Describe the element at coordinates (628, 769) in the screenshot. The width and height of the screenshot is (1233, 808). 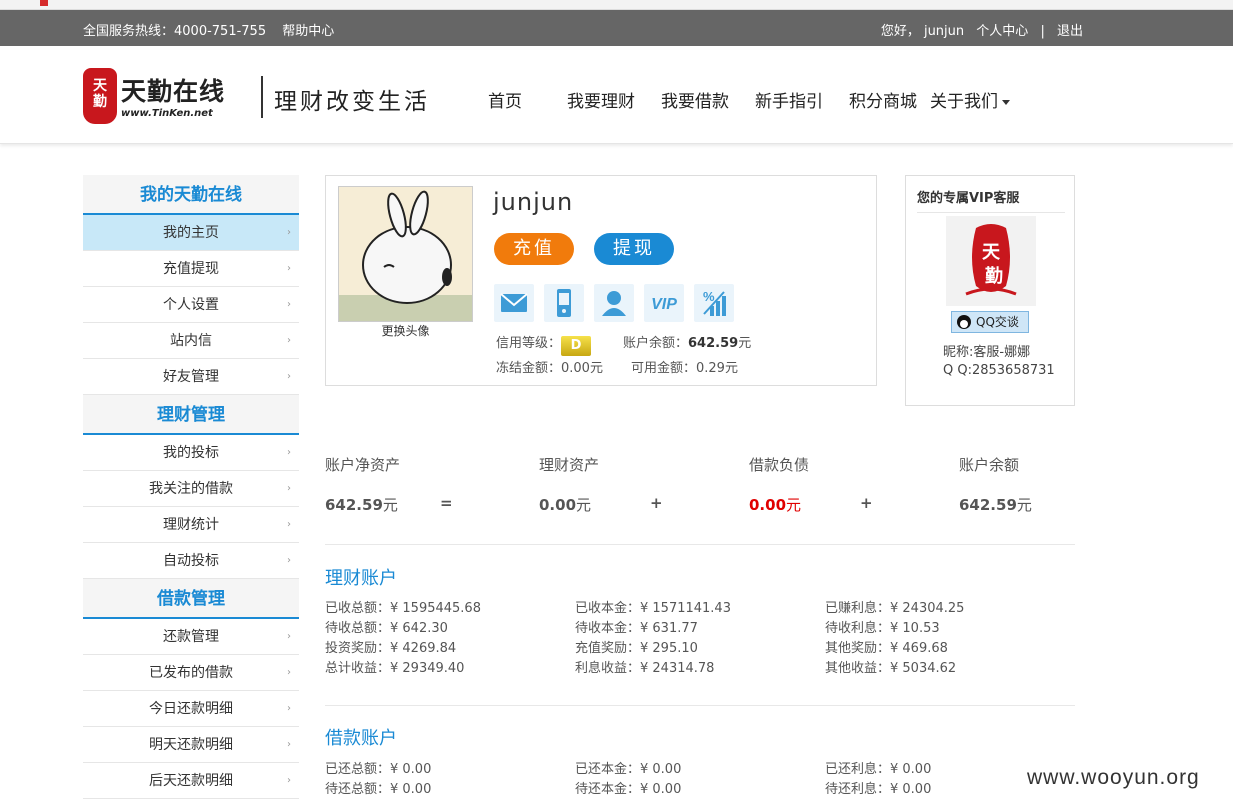
I see `account-stat: 已还本金：¥ 0.00` at that location.